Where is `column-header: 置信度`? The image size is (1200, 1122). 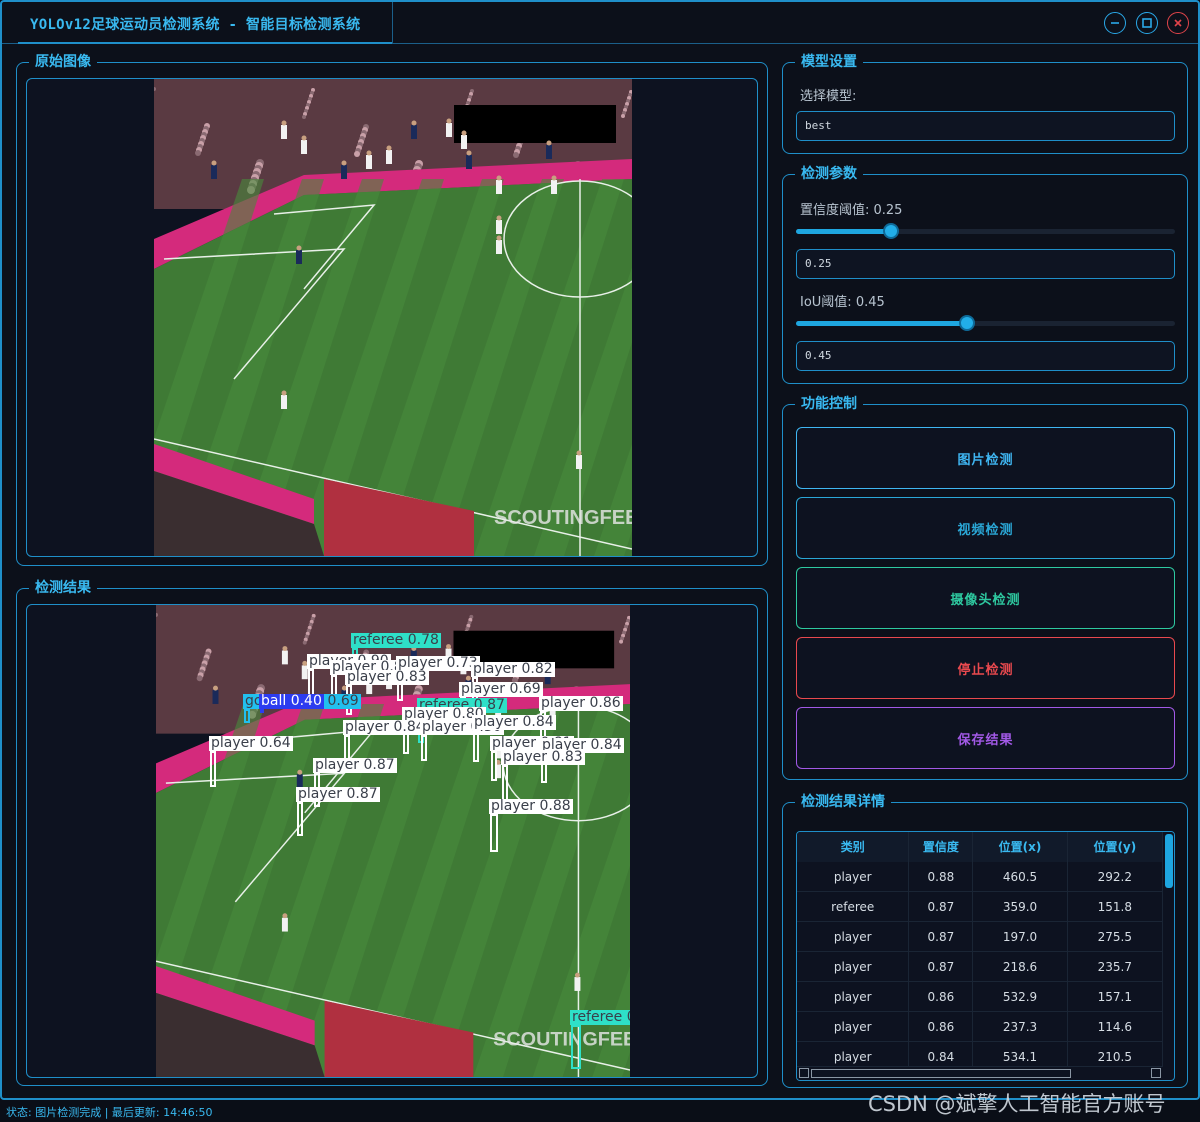 column-header: 置信度 is located at coordinates (941, 847).